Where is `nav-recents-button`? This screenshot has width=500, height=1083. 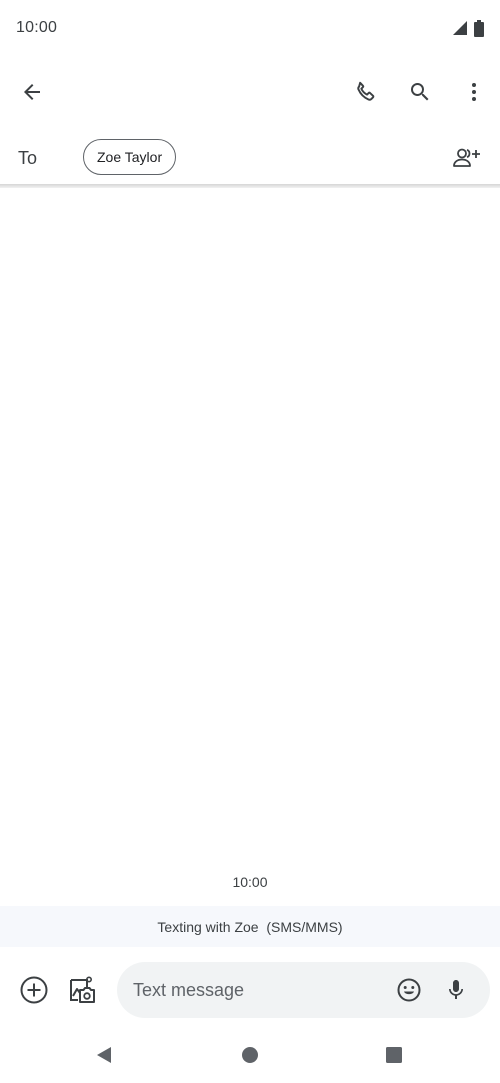 nav-recents-button is located at coordinates (394, 1055).